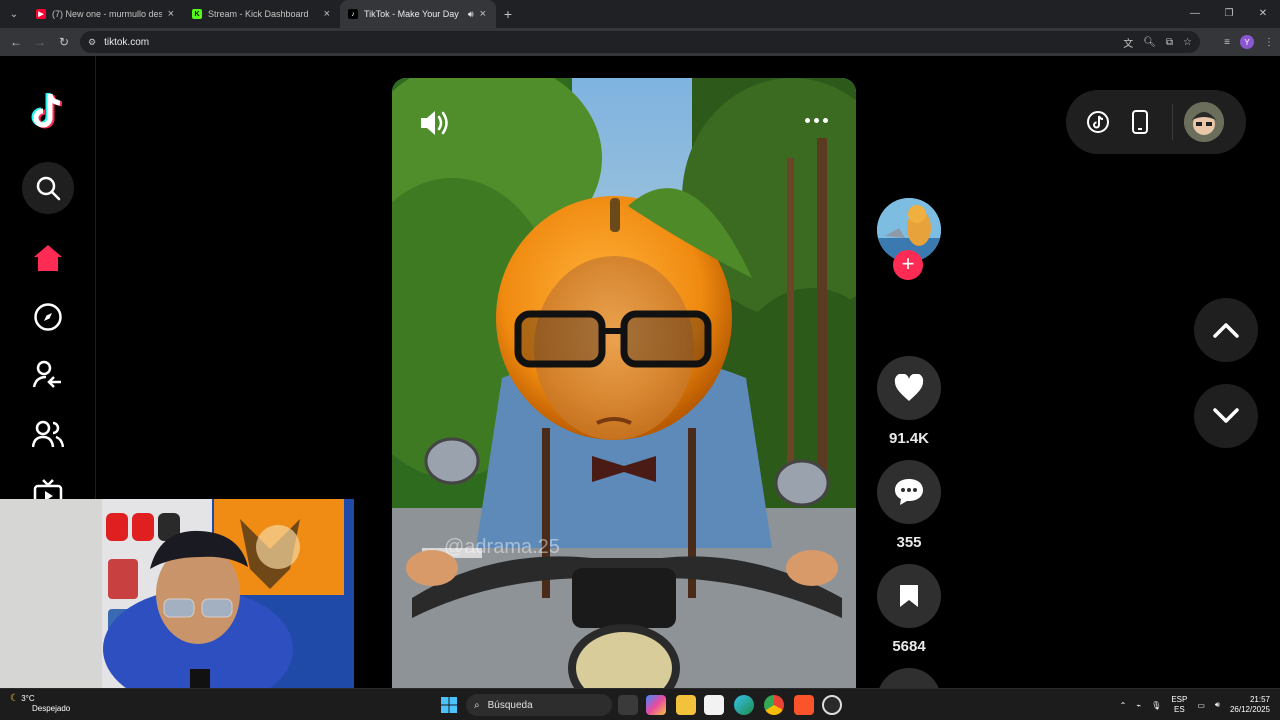 The width and height of the screenshot is (1280, 720). What do you see at coordinates (477, 705) in the screenshot?
I see `search-icon: ⌕` at bounding box center [477, 705].